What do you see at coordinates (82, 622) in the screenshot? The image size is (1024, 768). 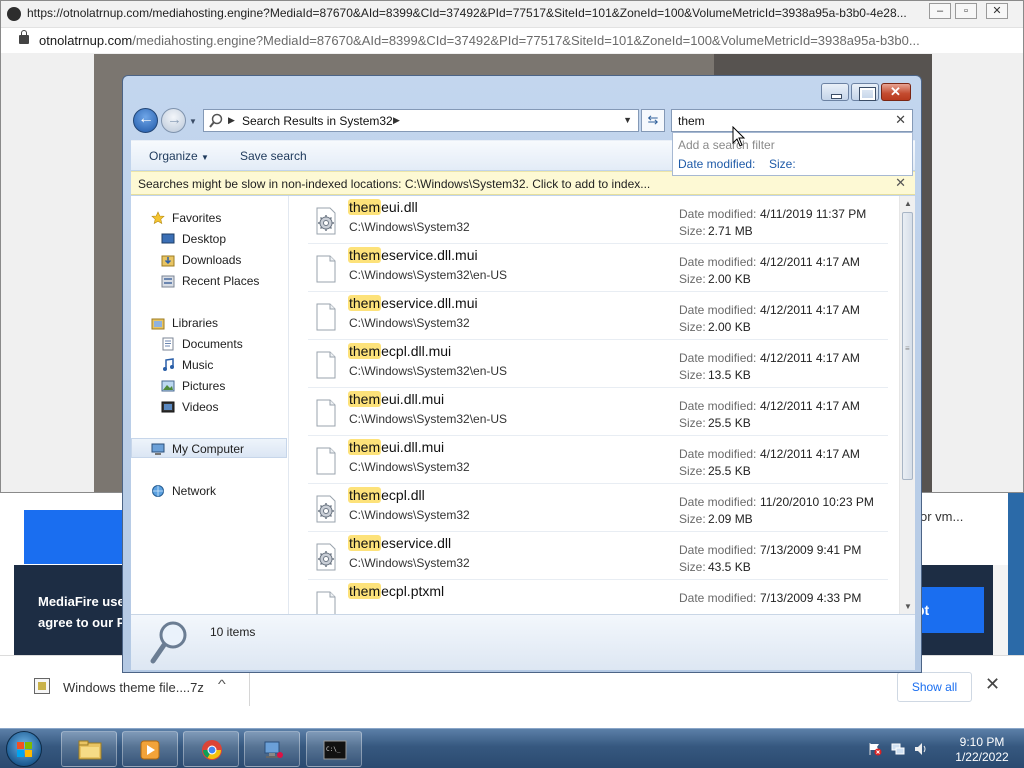 I see `cookie-text-line2: agree to our P` at bounding box center [82, 622].